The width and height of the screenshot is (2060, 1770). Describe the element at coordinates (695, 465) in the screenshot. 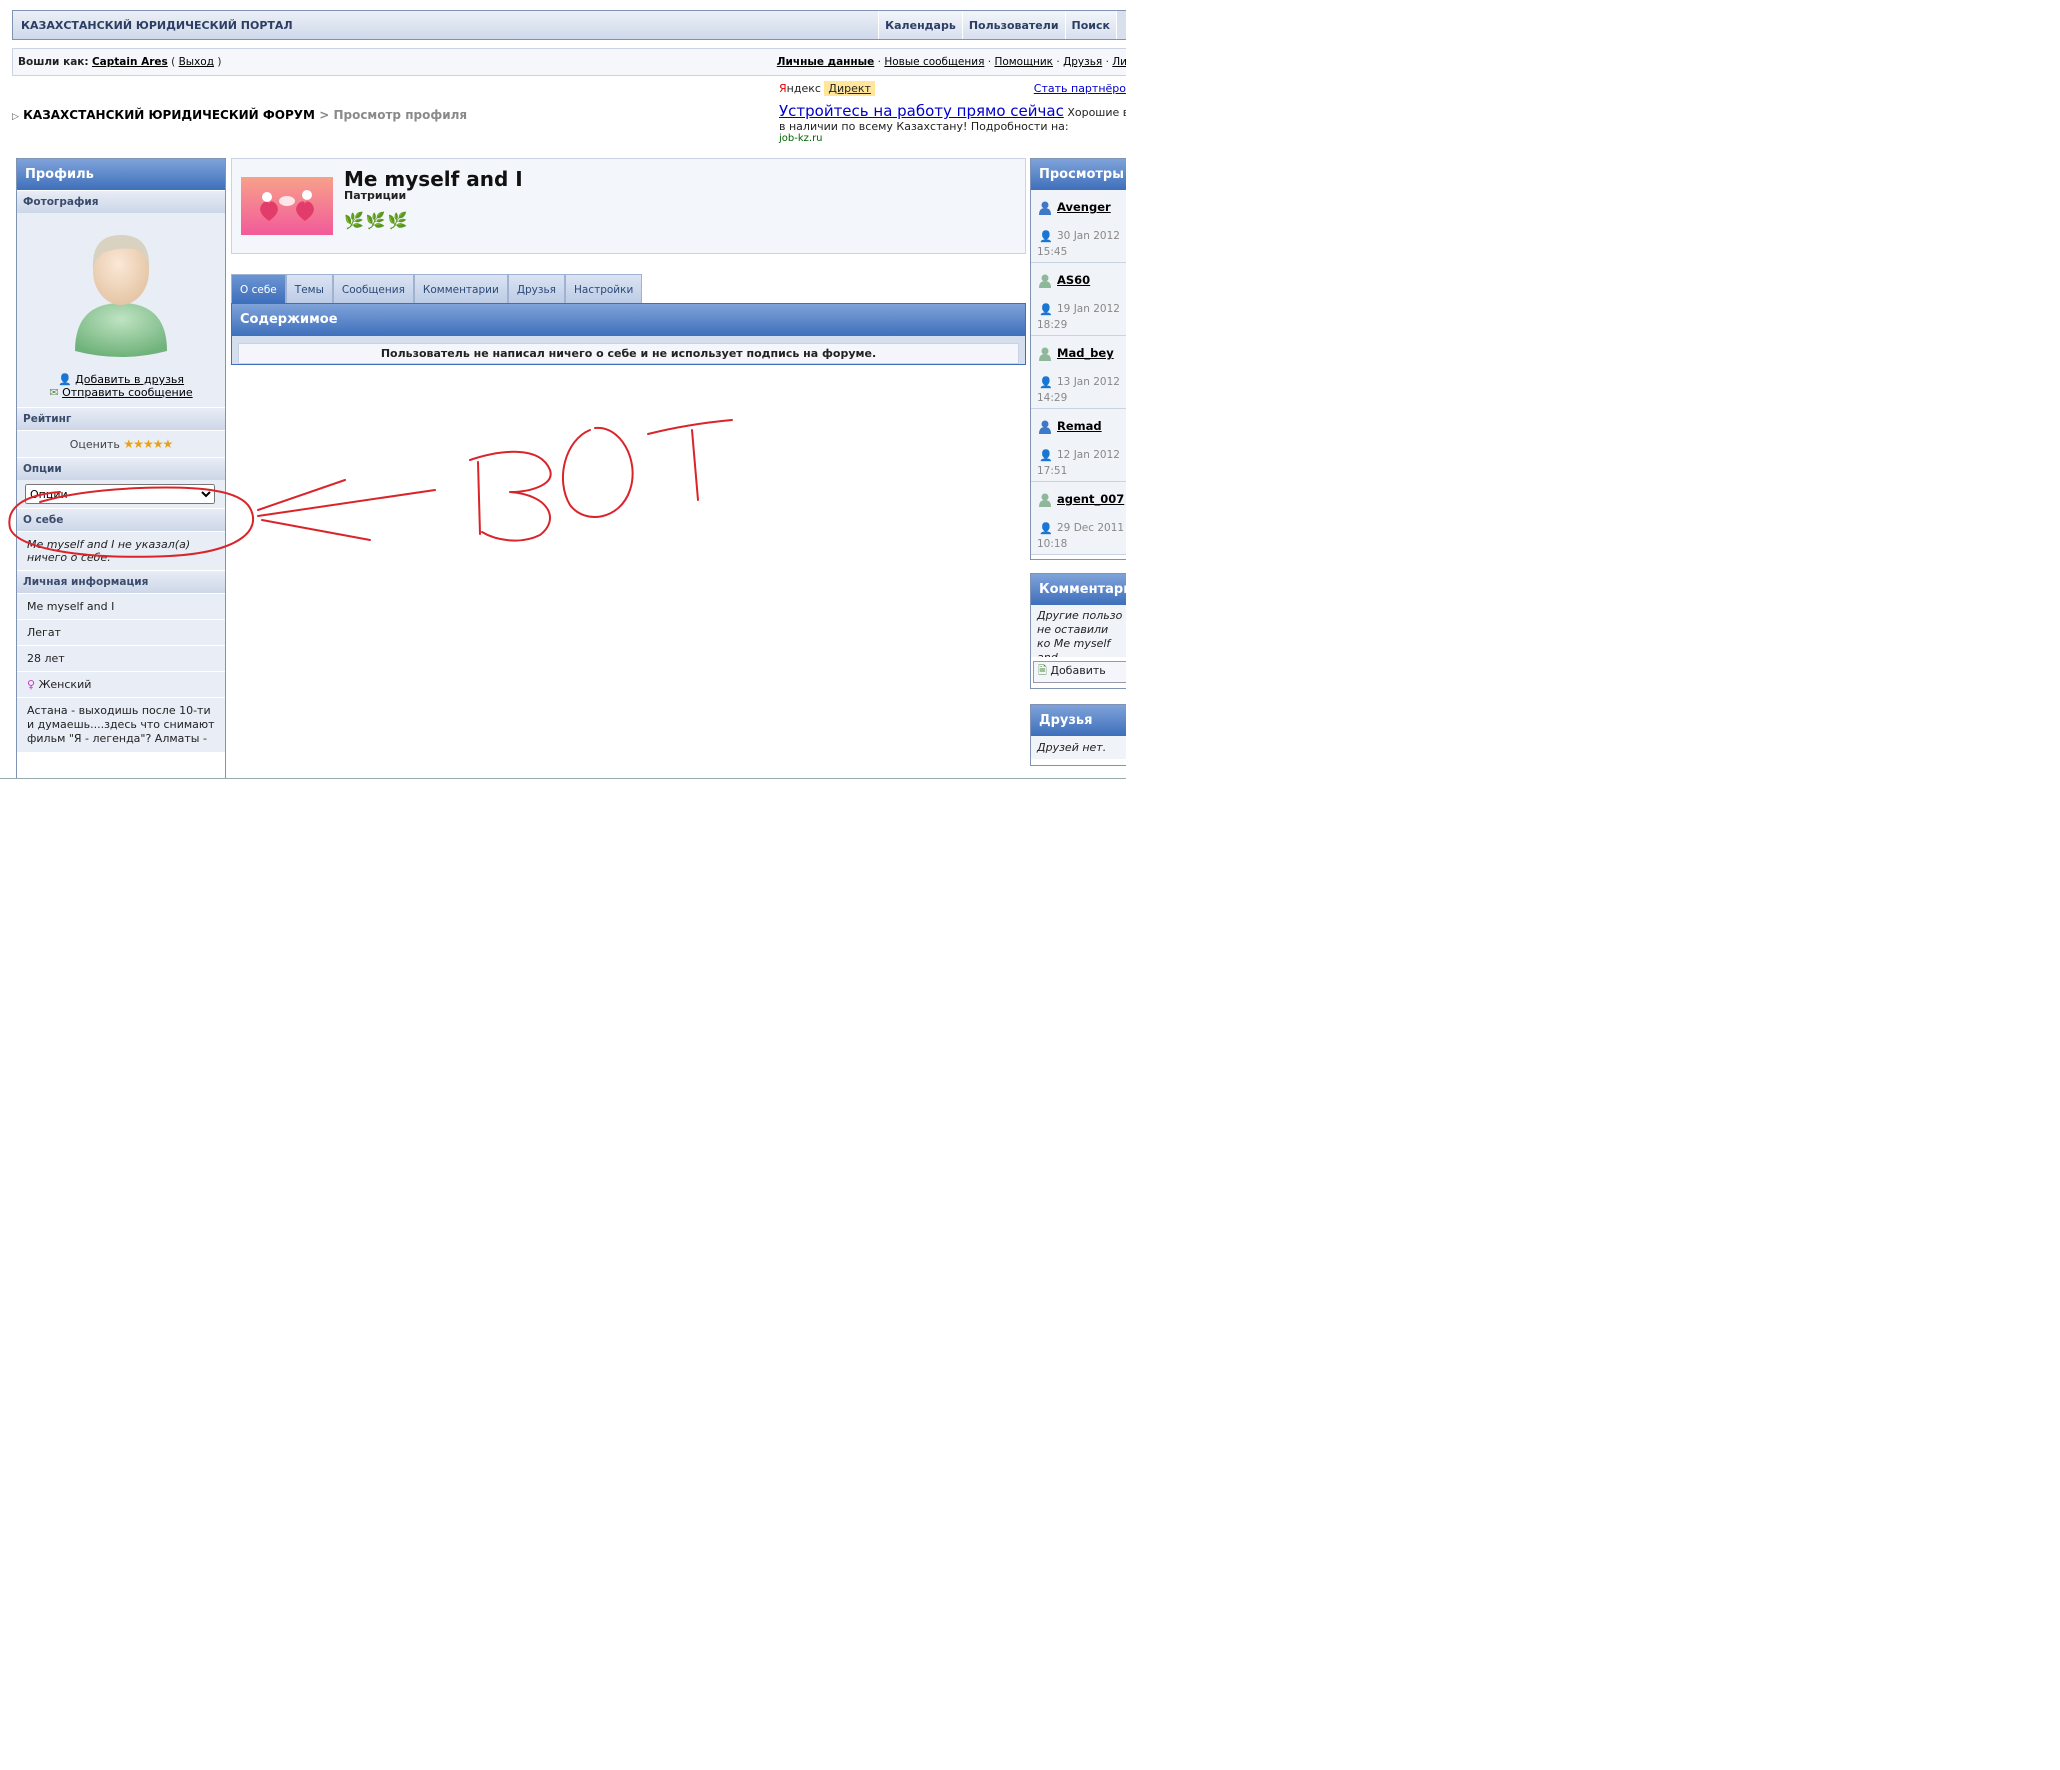

I see `annotation-letter-t-stem` at that location.